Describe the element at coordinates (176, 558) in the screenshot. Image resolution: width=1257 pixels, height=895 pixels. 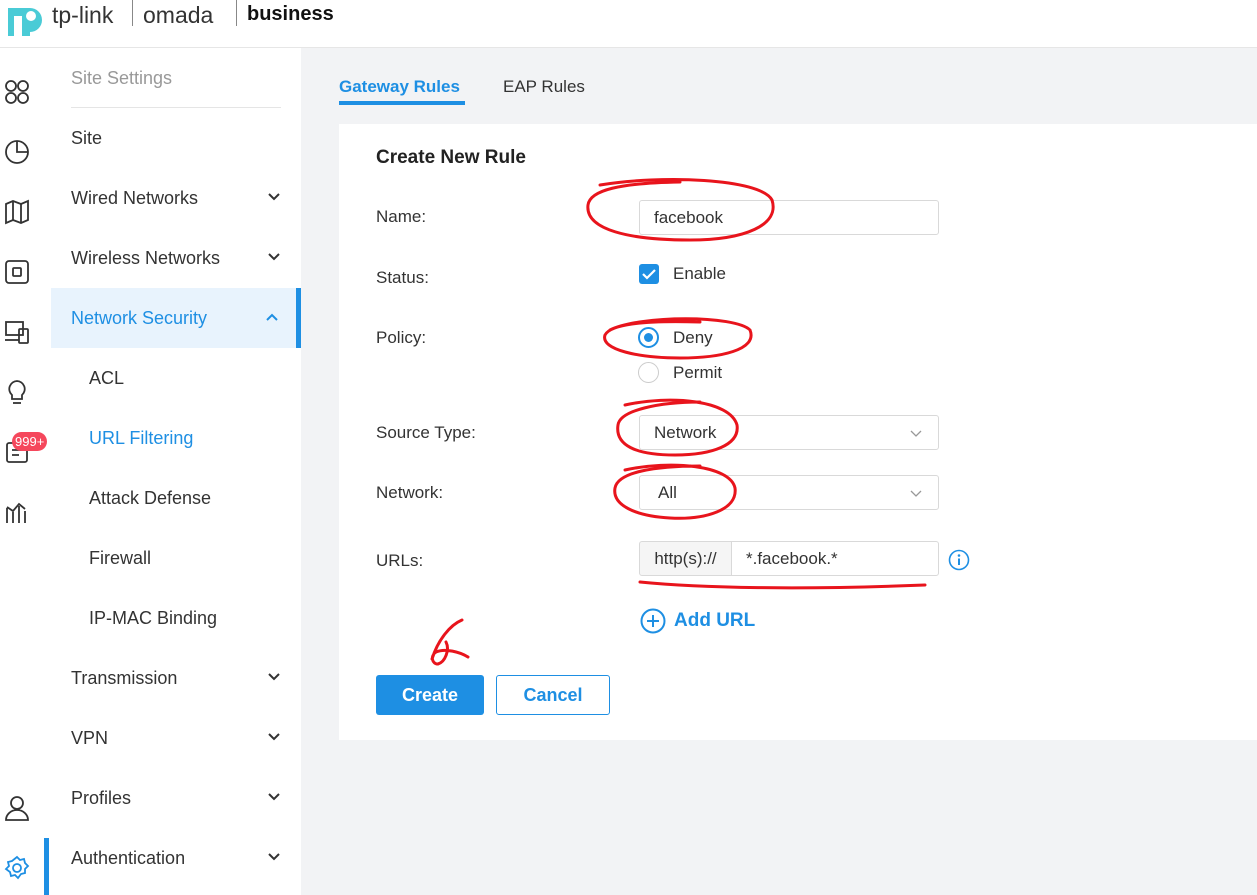
I see `sidebar-item-firewall: Firewall` at that location.